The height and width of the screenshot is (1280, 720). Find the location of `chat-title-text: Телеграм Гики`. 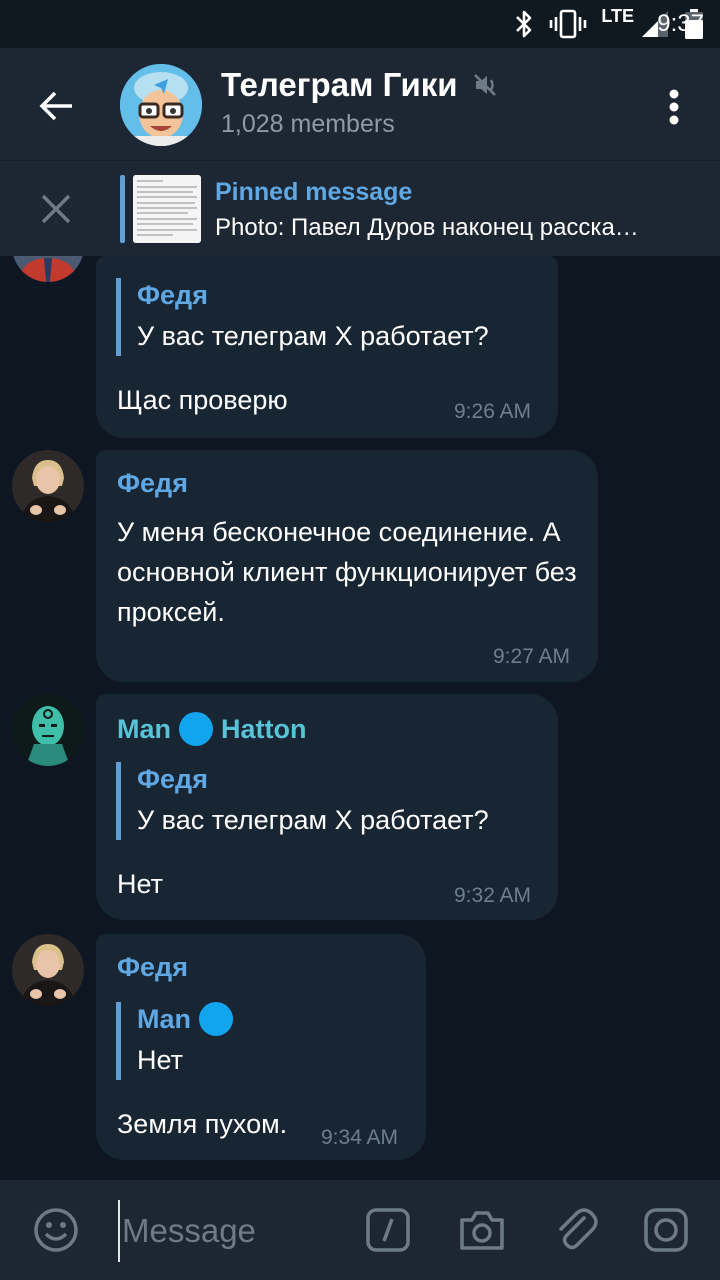

chat-title-text: Телеграм Гики is located at coordinates (339, 84).